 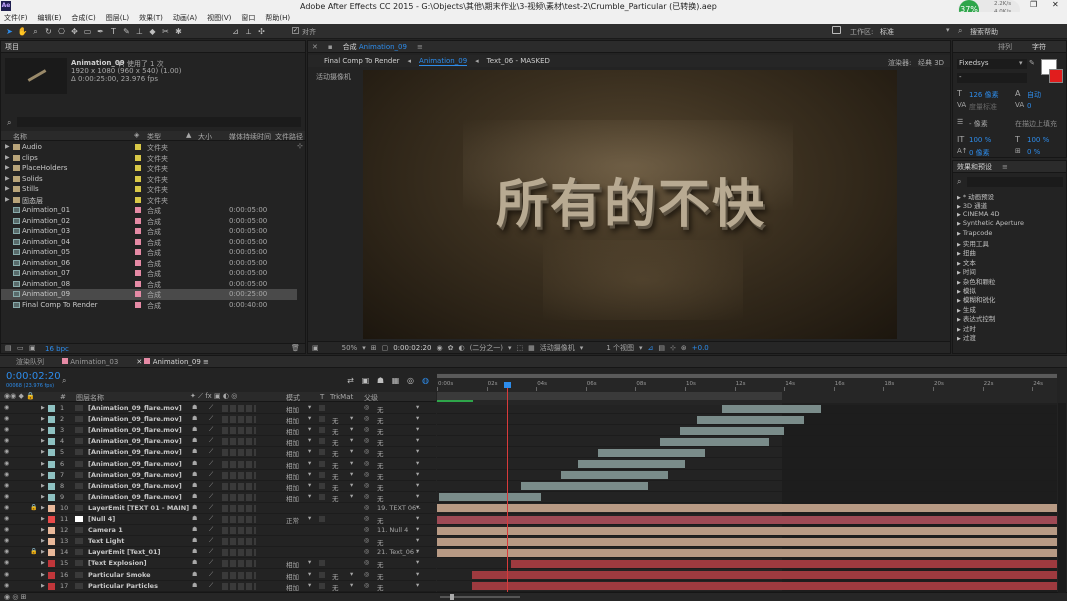 I want to click on project-folder-row: ▶ clips 文件夹, so click(x=149, y=158).